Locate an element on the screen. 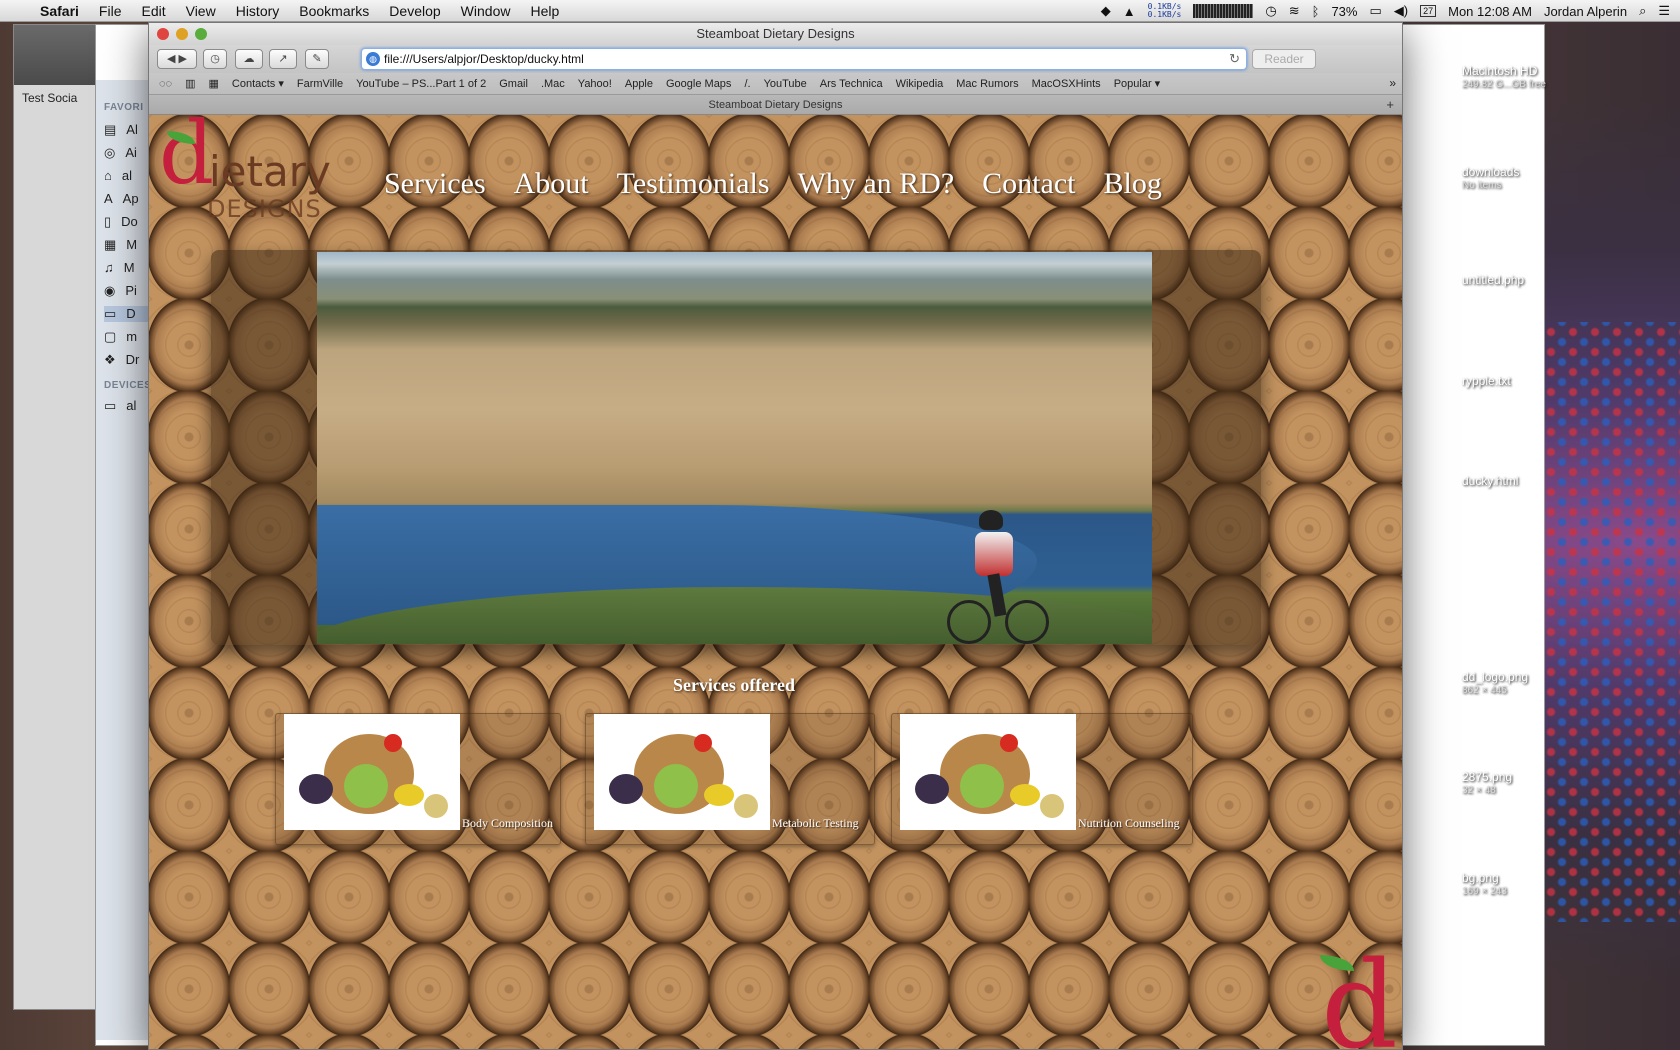 Image resolution: width=1680 pixels, height=1050 pixels. service-label: Nutrition Counseling is located at coordinates (1129, 823).